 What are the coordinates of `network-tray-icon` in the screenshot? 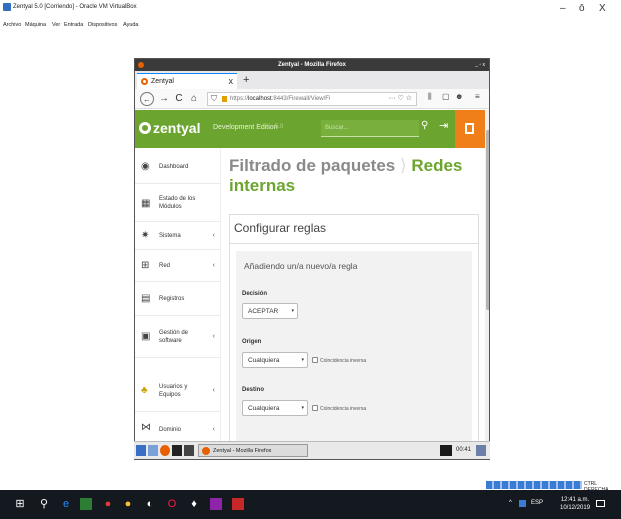 It's located at (481, 450).